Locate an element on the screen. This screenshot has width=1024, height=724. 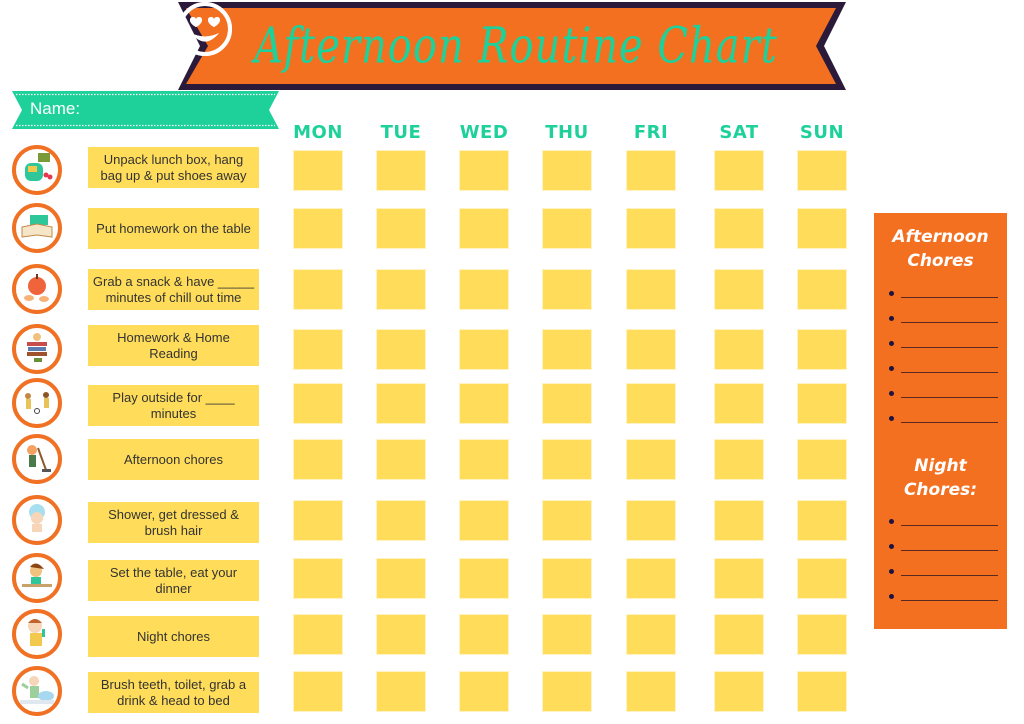
name-banner: Name: is located at coordinates (145, 110).